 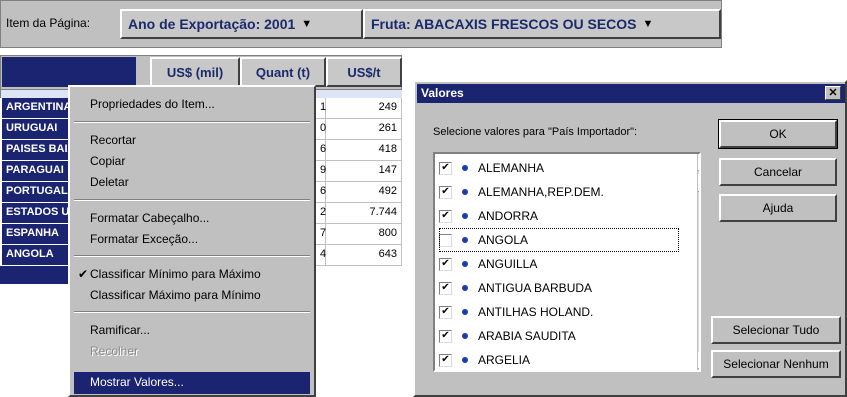 What do you see at coordinates (321, 171) in the screenshot?
I see `quantity-cell: 9` at bounding box center [321, 171].